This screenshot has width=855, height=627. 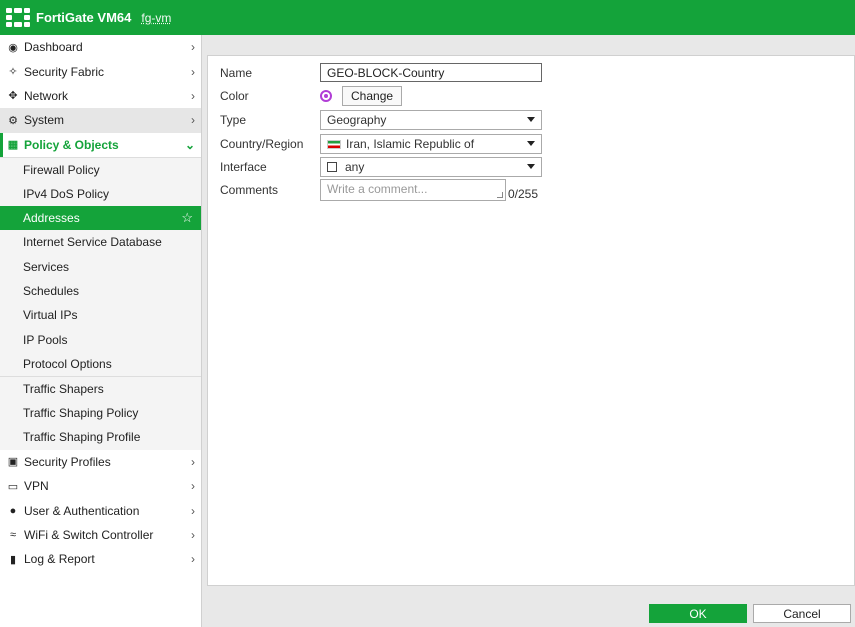 I want to click on favorite-star-icon: ☆, so click(x=187, y=218).